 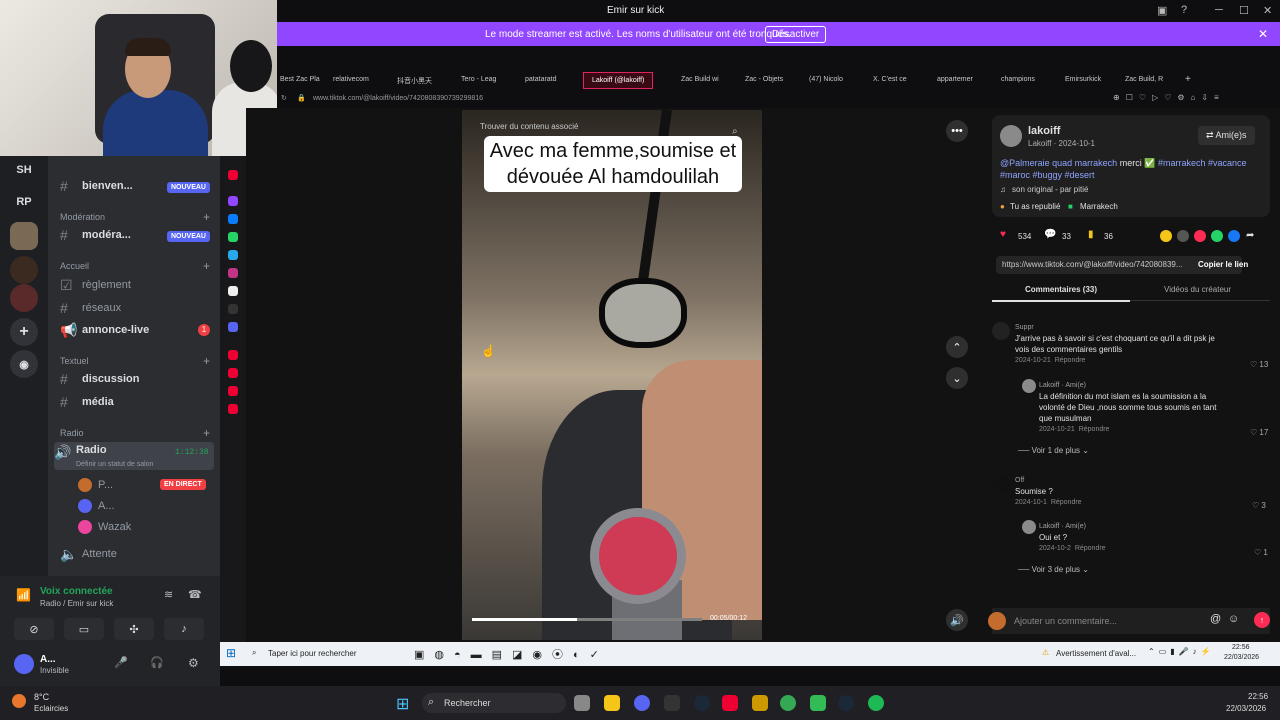 What do you see at coordinates (511, 654) in the screenshot?
I see `taskbar-apps: ▣◍◓▬▤◪◉⦿◐✓` at bounding box center [511, 654].